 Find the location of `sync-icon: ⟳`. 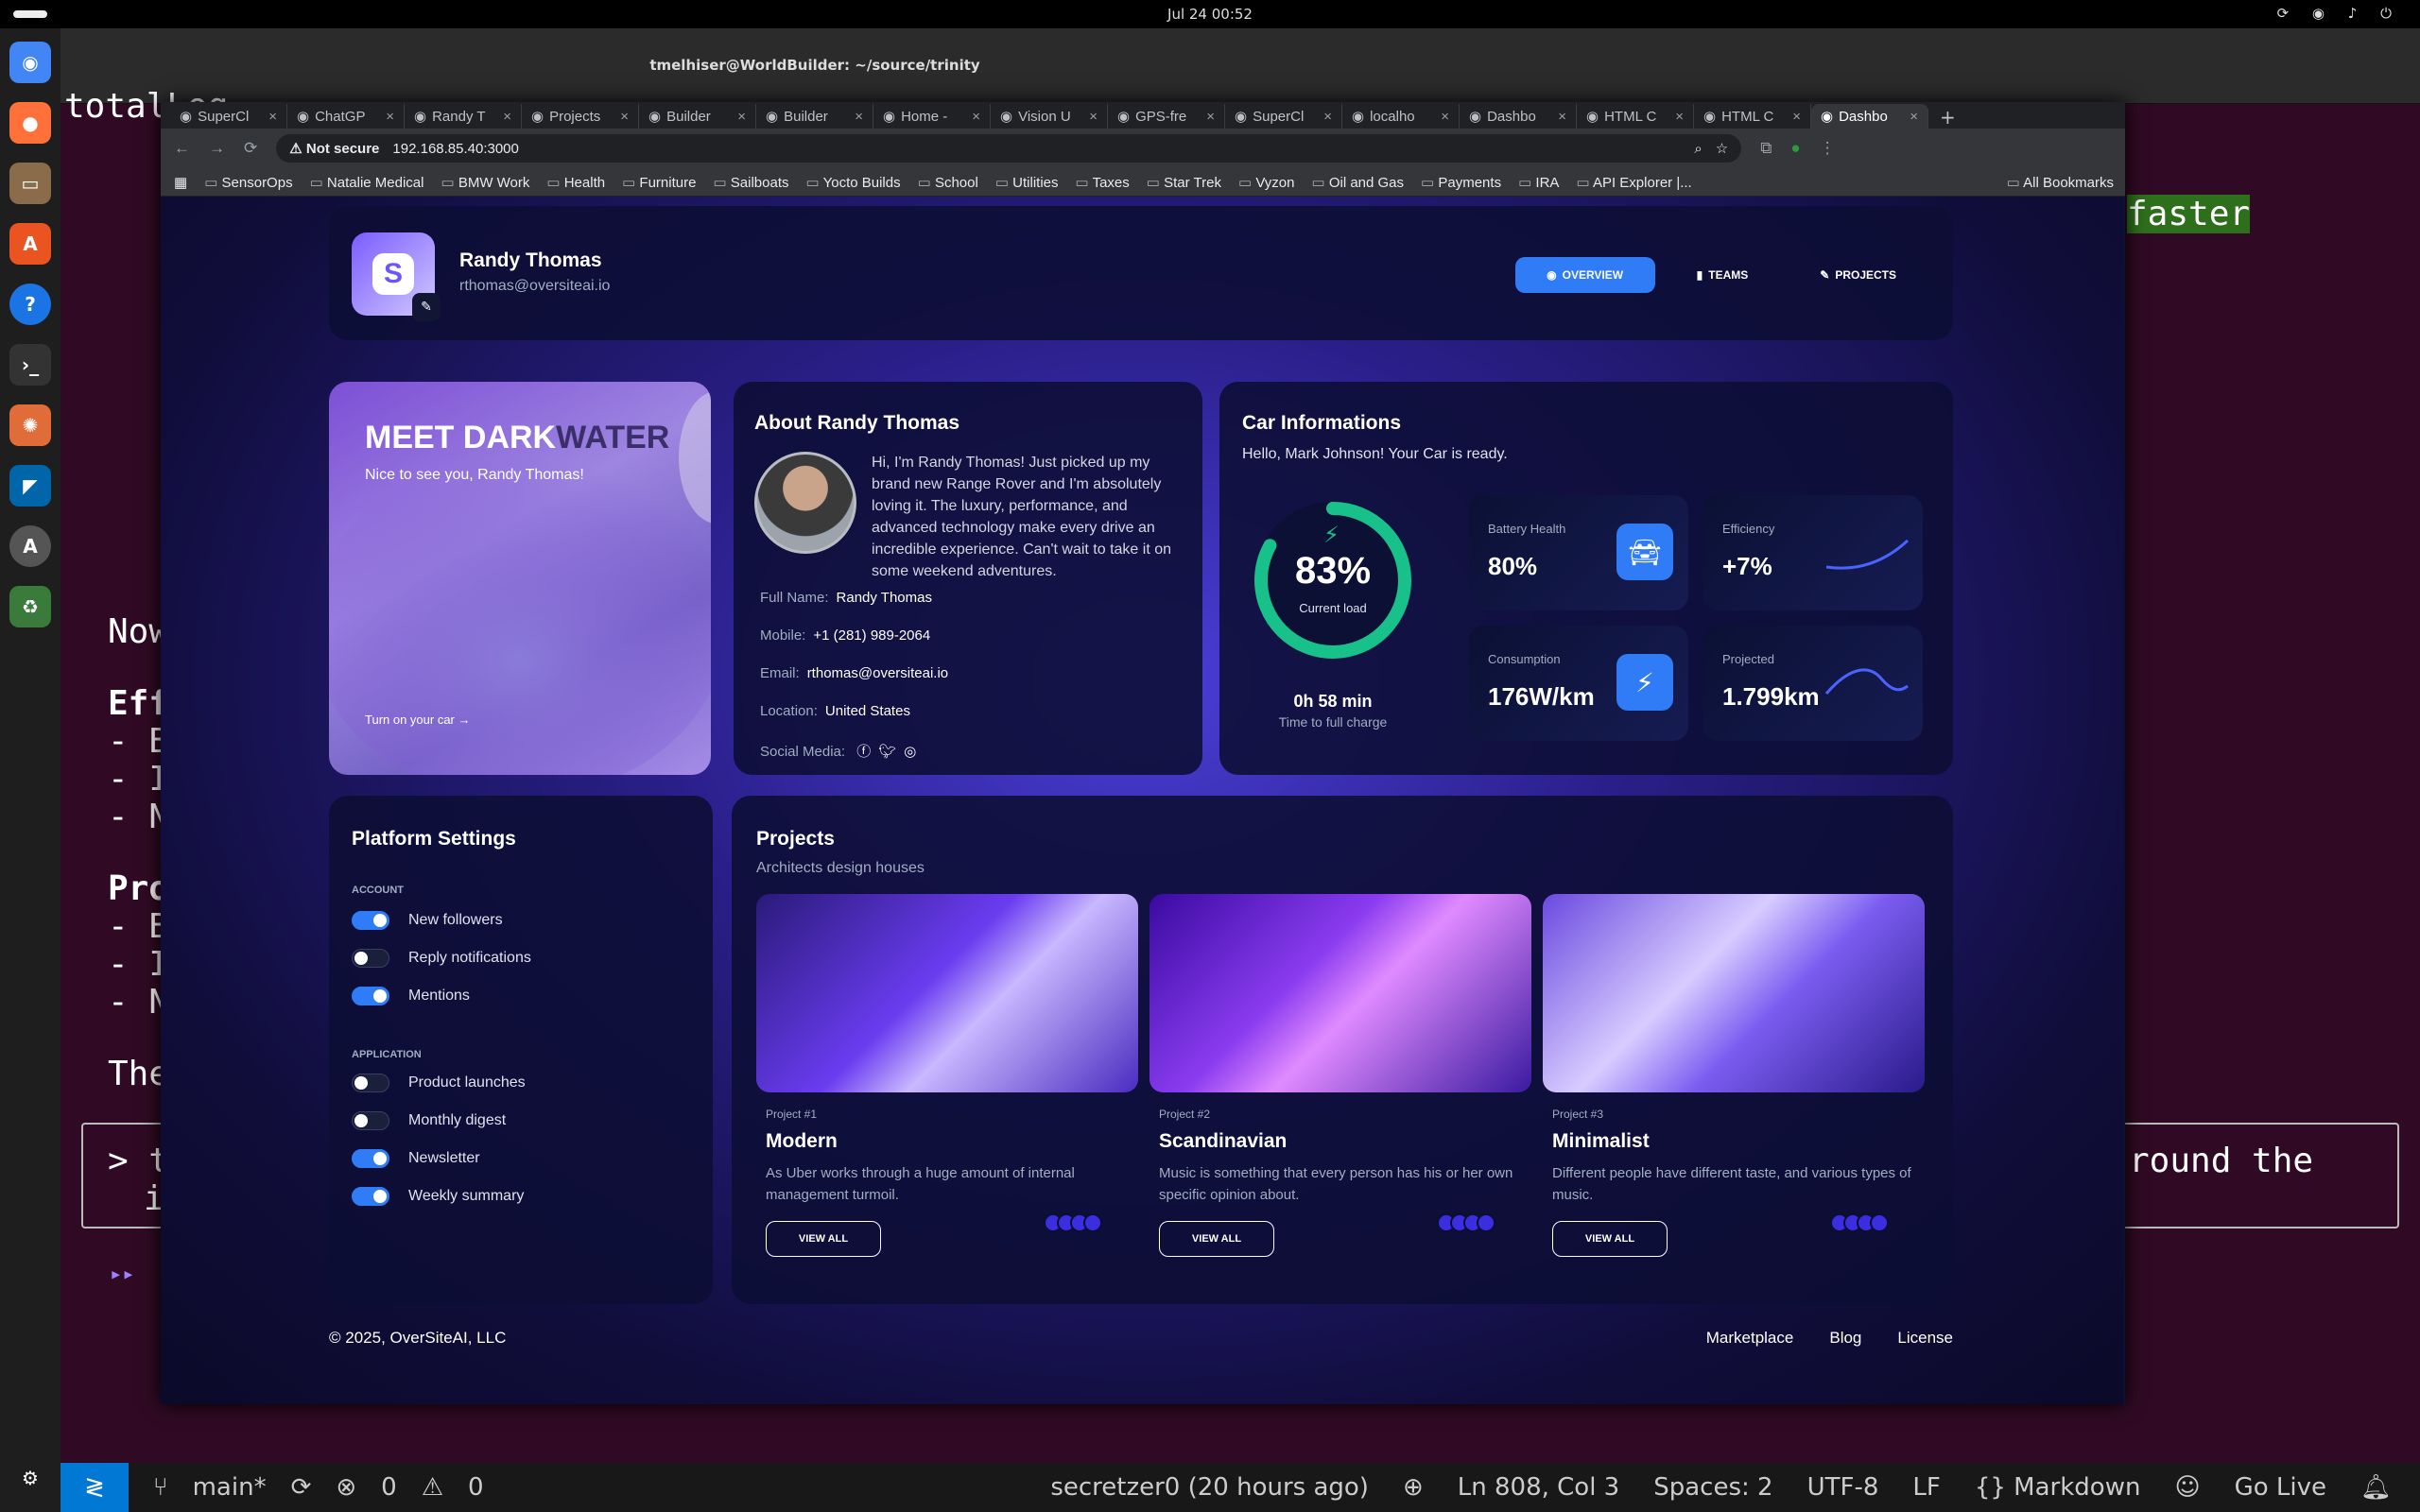

sync-icon: ⟳ is located at coordinates (302, 1487).